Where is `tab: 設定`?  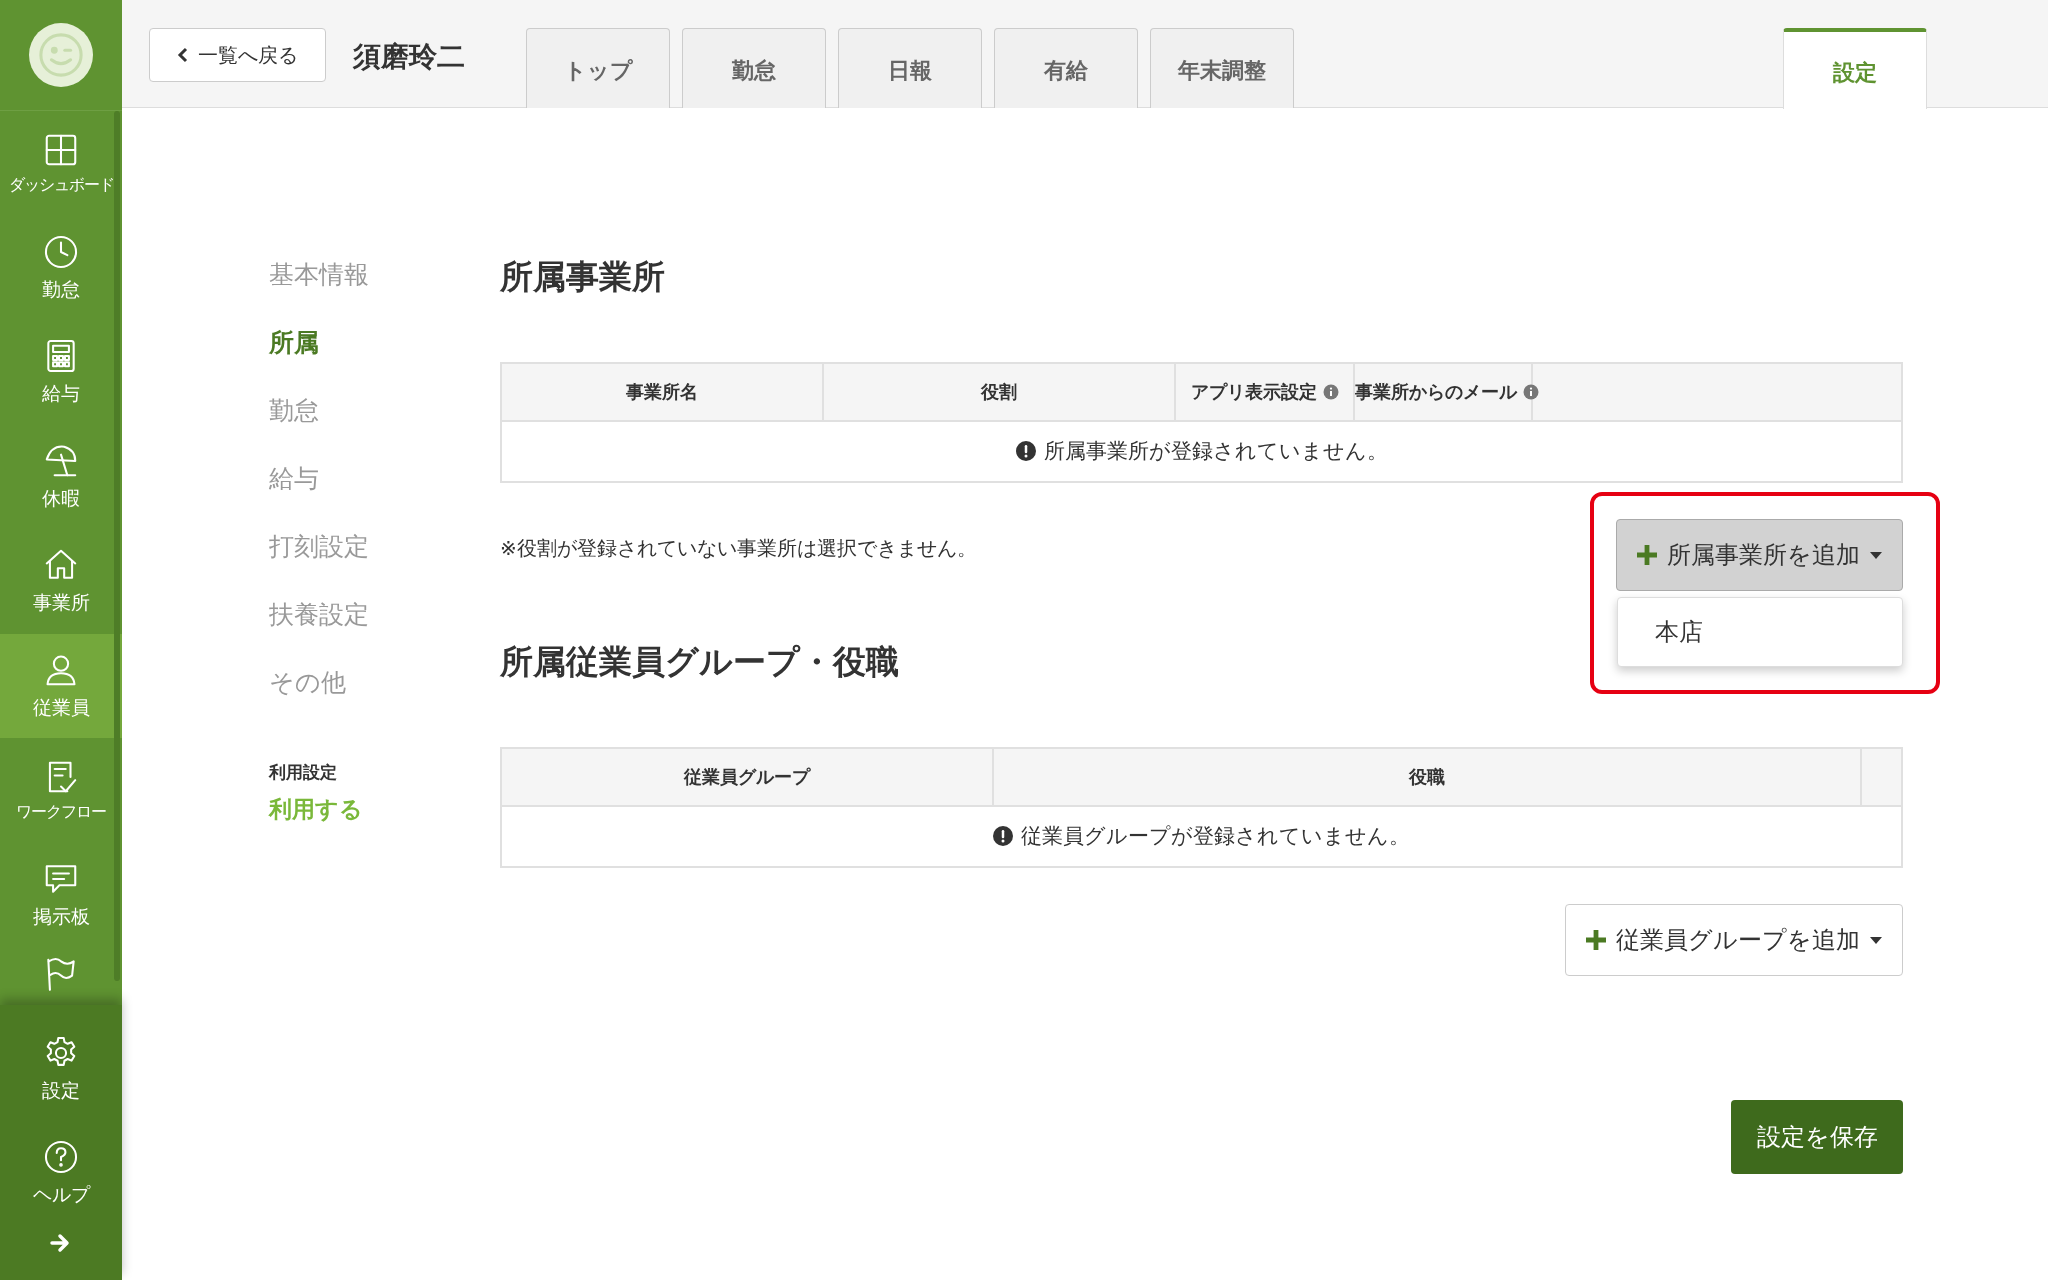 tab: 設定 is located at coordinates (1855, 68).